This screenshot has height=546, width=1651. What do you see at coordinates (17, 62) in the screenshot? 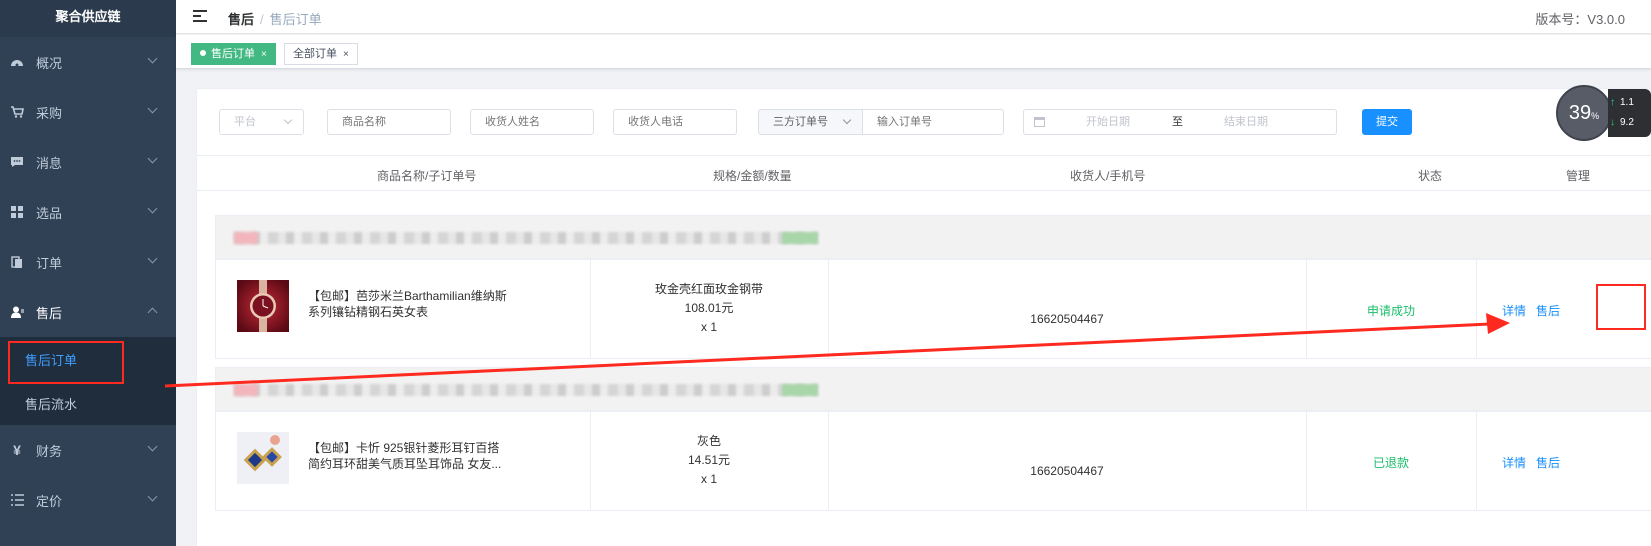
I see `dashboard-icon` at bounding box center [17, 62].